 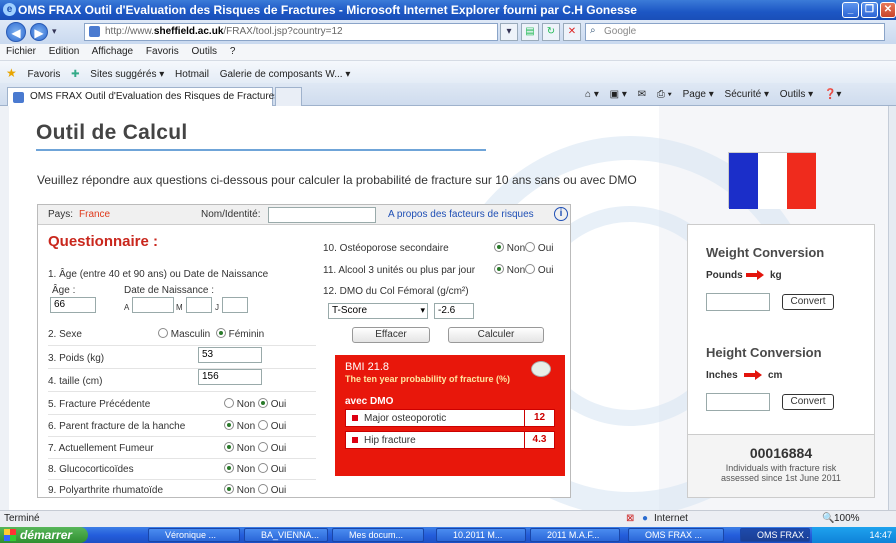 I want to click on vertical-scrollbar, so click(x=892, y=308).